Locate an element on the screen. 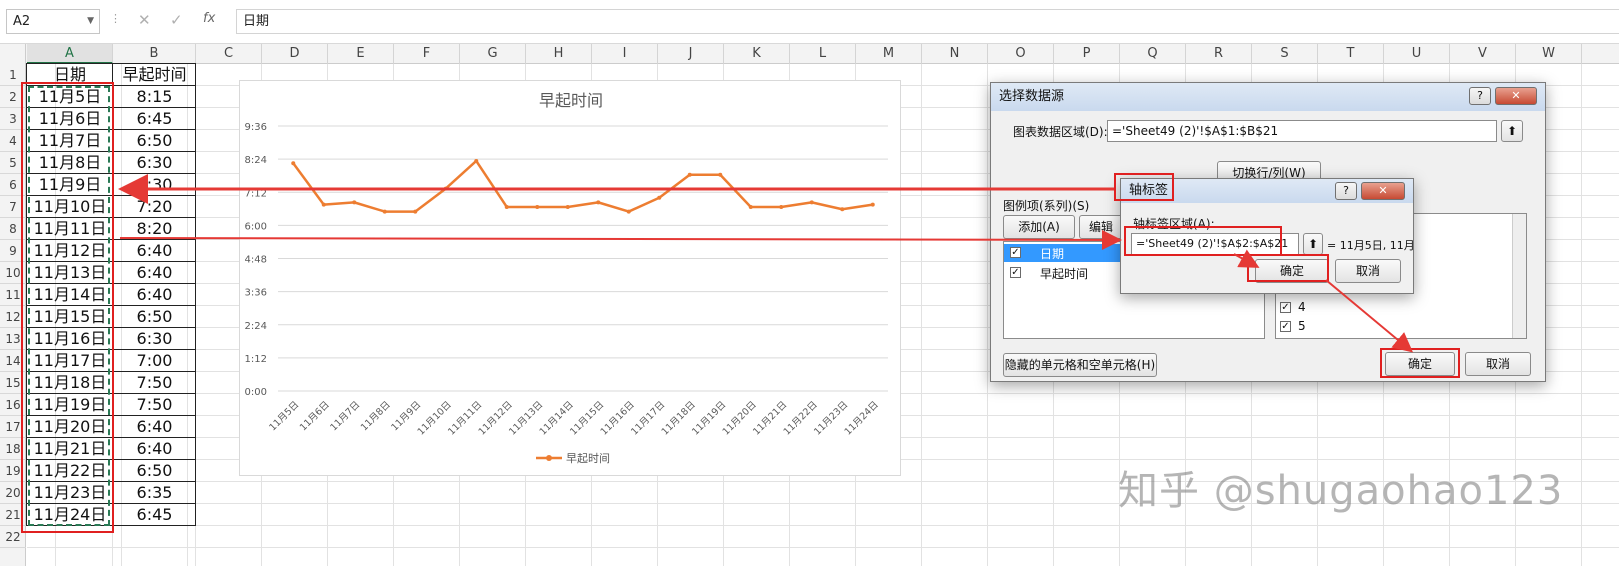 This screenshot has height=566, width=1619. row-header-10: 10 is located at coordinates (13, 273).